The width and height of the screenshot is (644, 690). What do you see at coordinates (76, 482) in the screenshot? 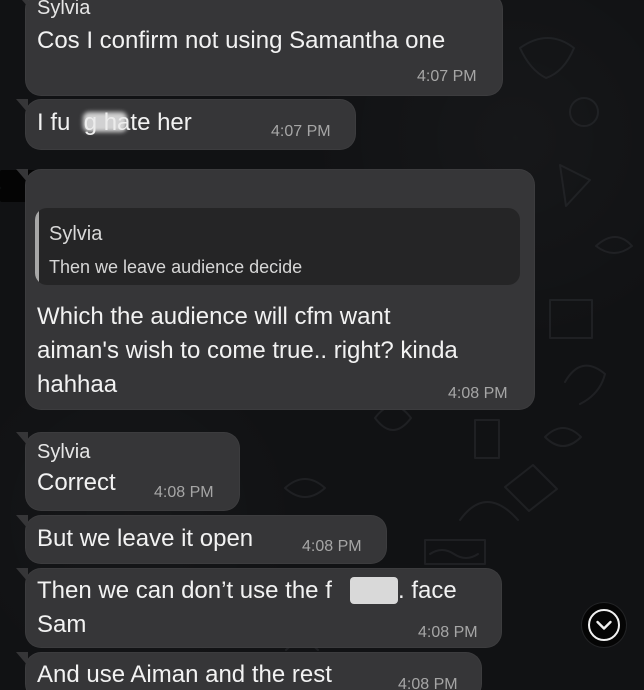
I see `message-text: Correct` at bounding box center [76, 482].